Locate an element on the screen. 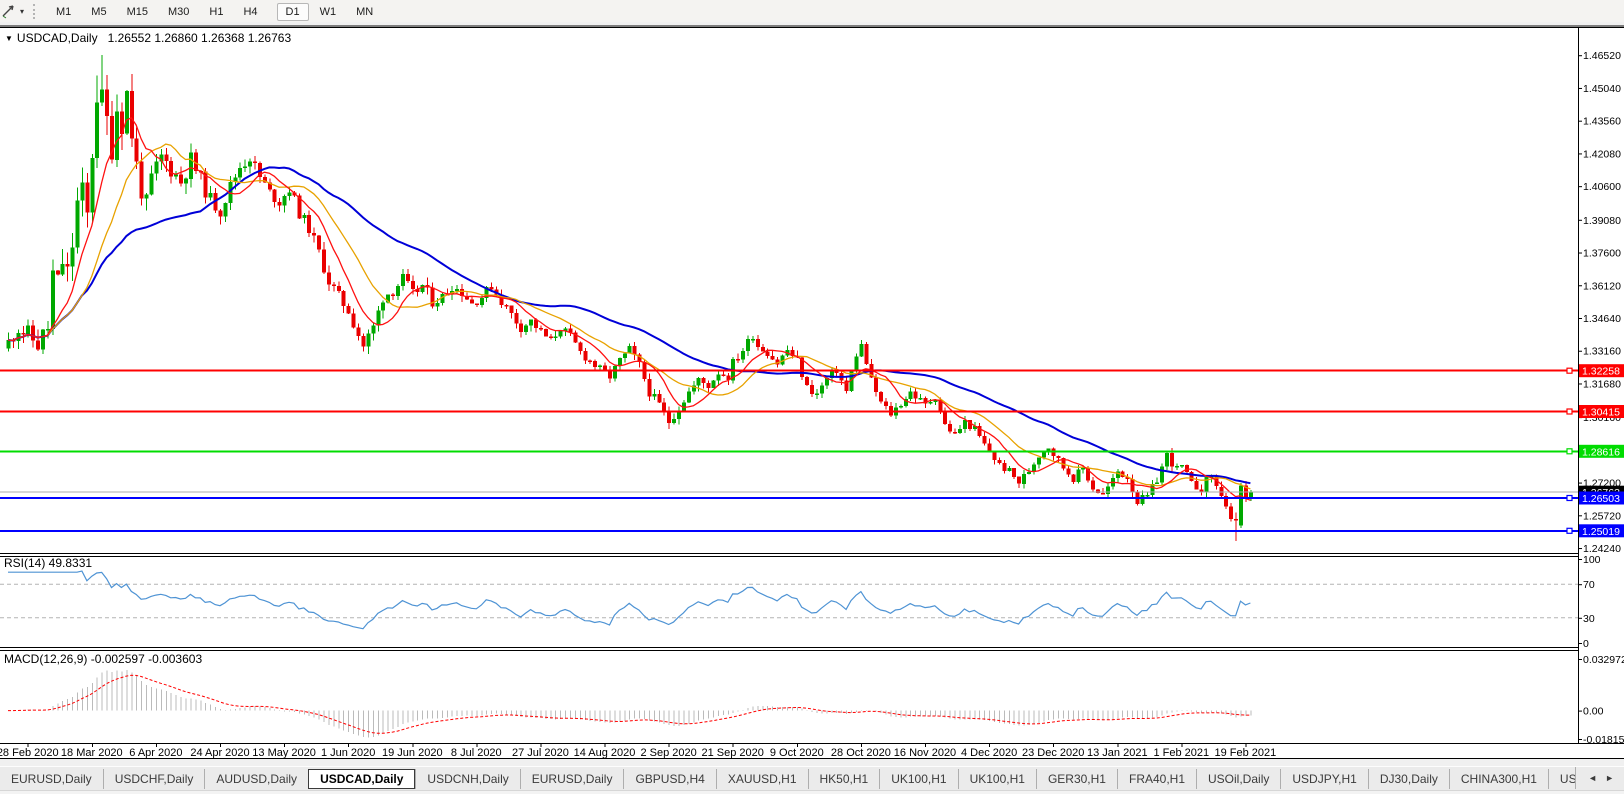 This screenshot has width=1624, height=794. chart-tab-eurusd-daily-0: EURUSD,Daily is located at coordinates (51, 779).